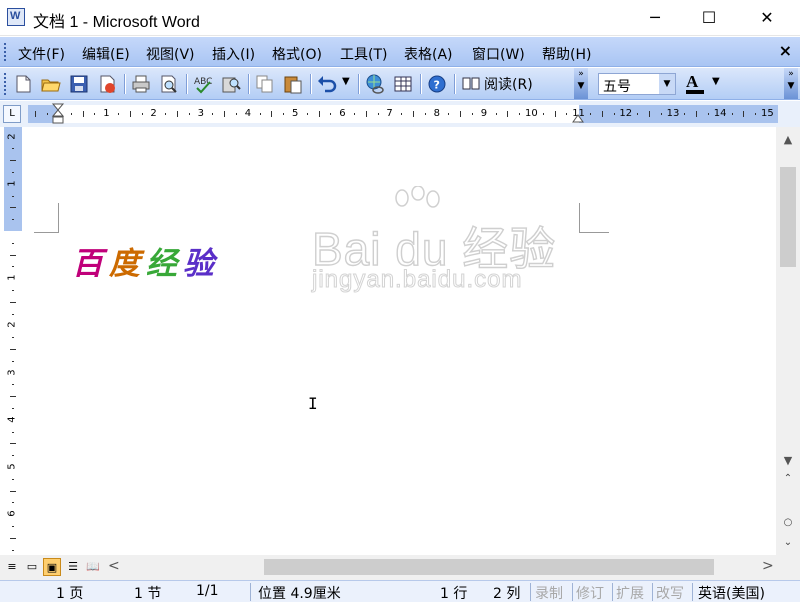 Image resolution: width=800 pixels, height=602 pixels. Describe the element at coordinates (363, 54) in the screenshot. I see `menu-tools: 工具(T)` at that location.